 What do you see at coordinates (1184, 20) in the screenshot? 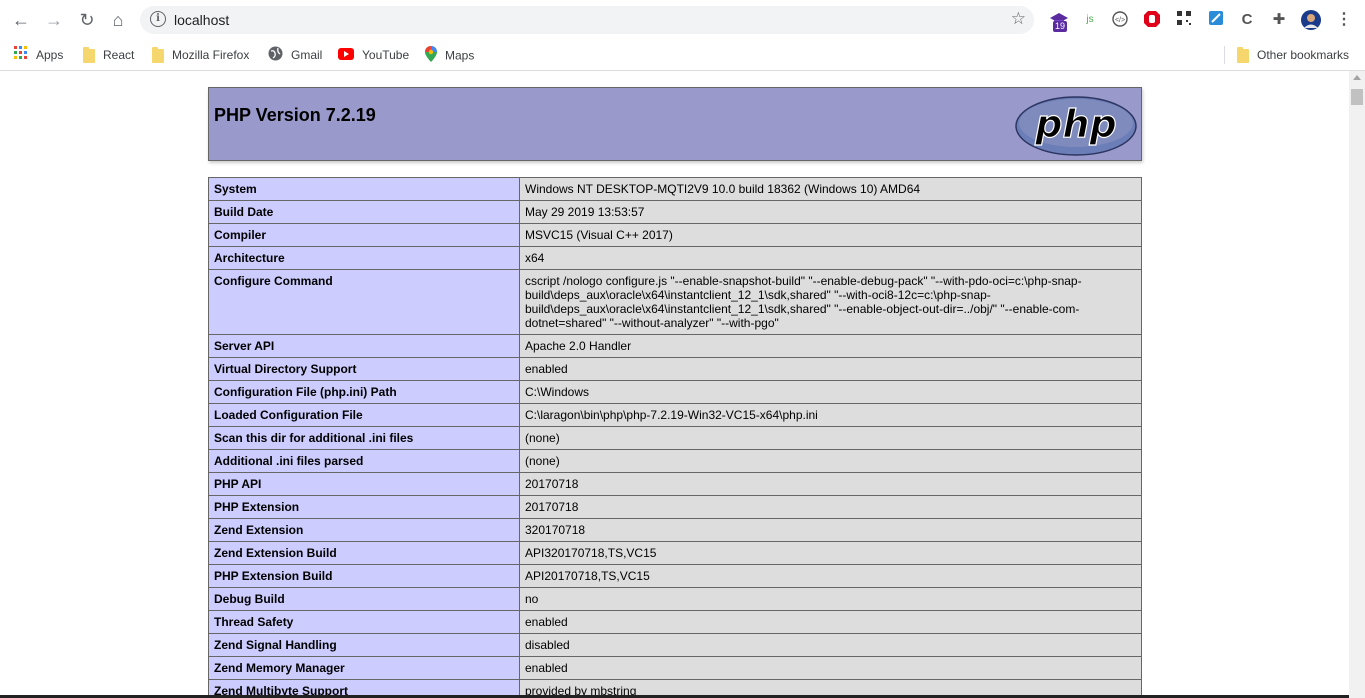
I see `extension-qr-icon` at bounding box center [1184, 20].